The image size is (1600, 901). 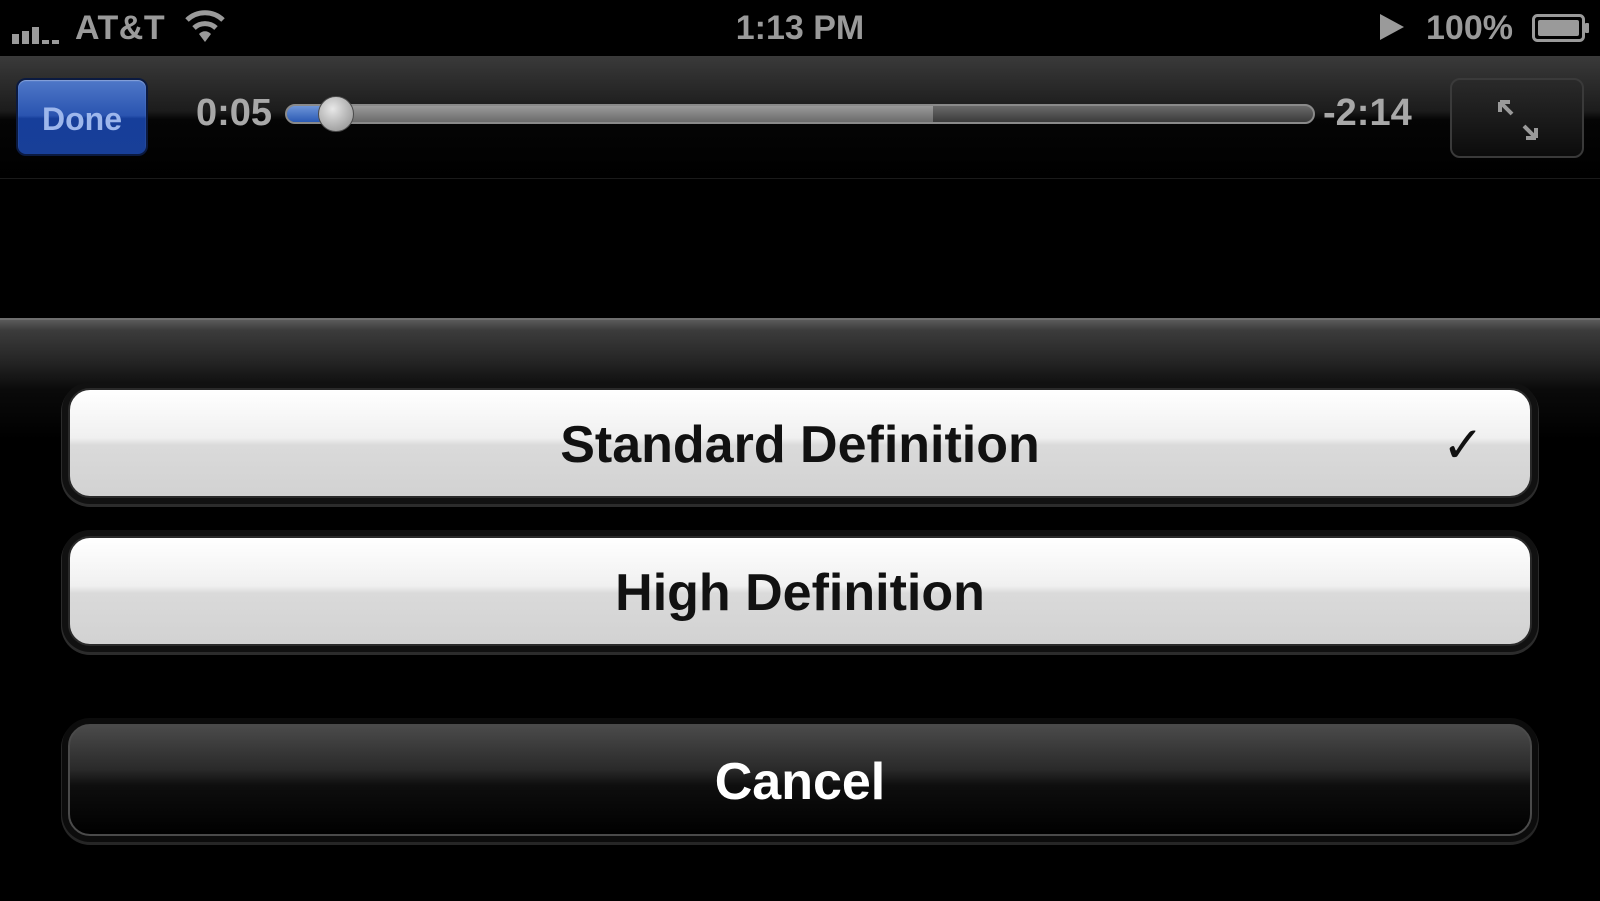 I want to click on cancel-button: Cancel, so click(x=800, y=780).